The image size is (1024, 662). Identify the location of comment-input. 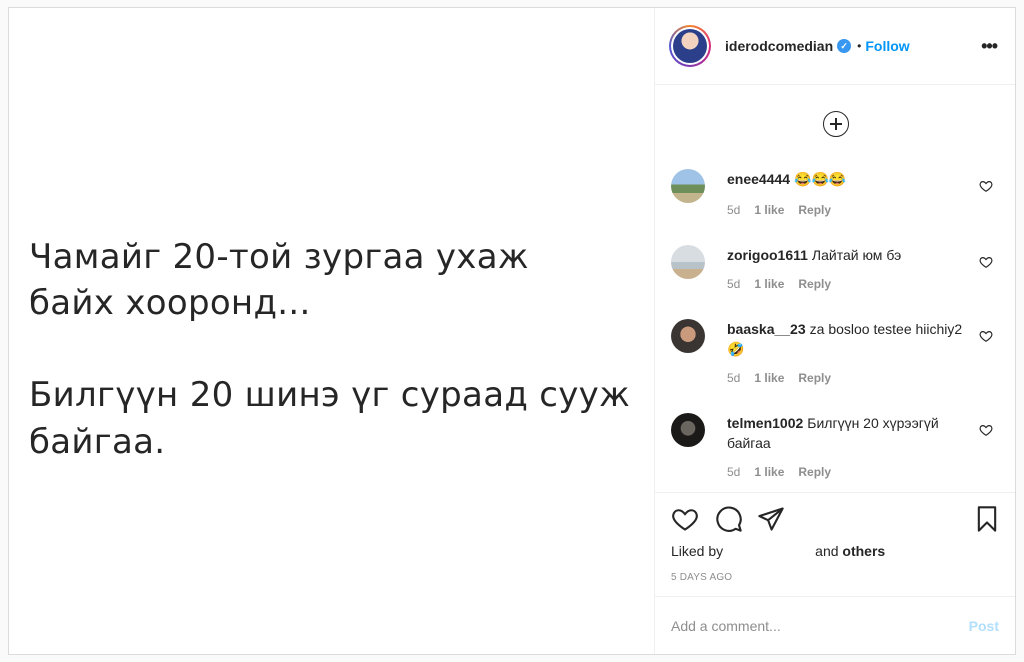
(820, 625).